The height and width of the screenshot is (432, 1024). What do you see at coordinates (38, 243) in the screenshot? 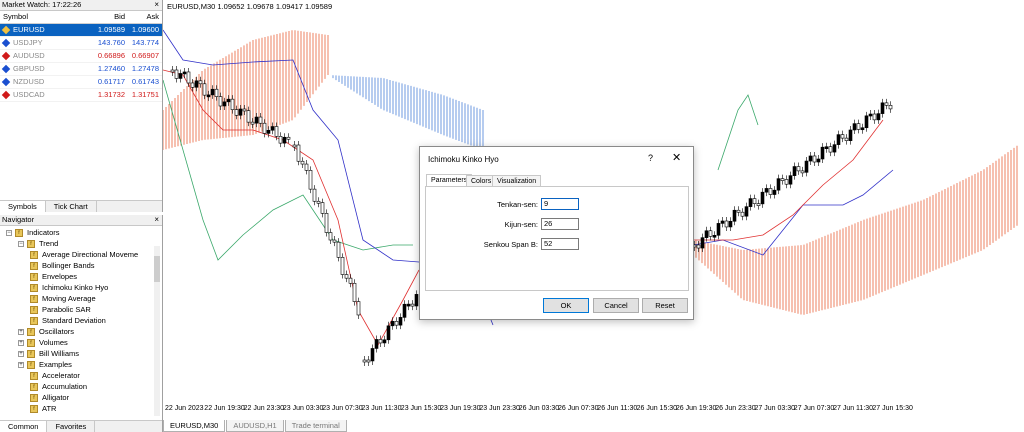
I see `navigator-item: − f Trend` at bounding box center [38, 243].